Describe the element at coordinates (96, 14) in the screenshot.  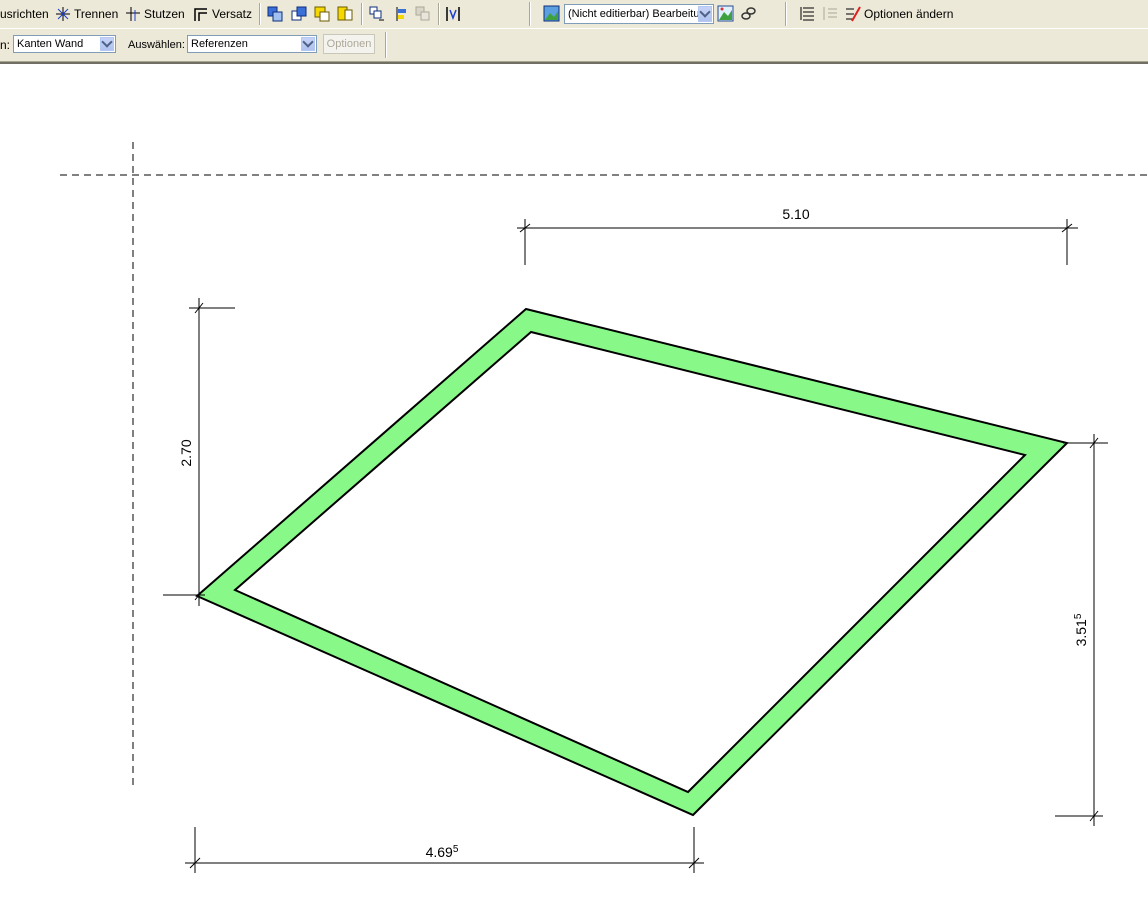
I see `trennen-label: Trennen` at that location.